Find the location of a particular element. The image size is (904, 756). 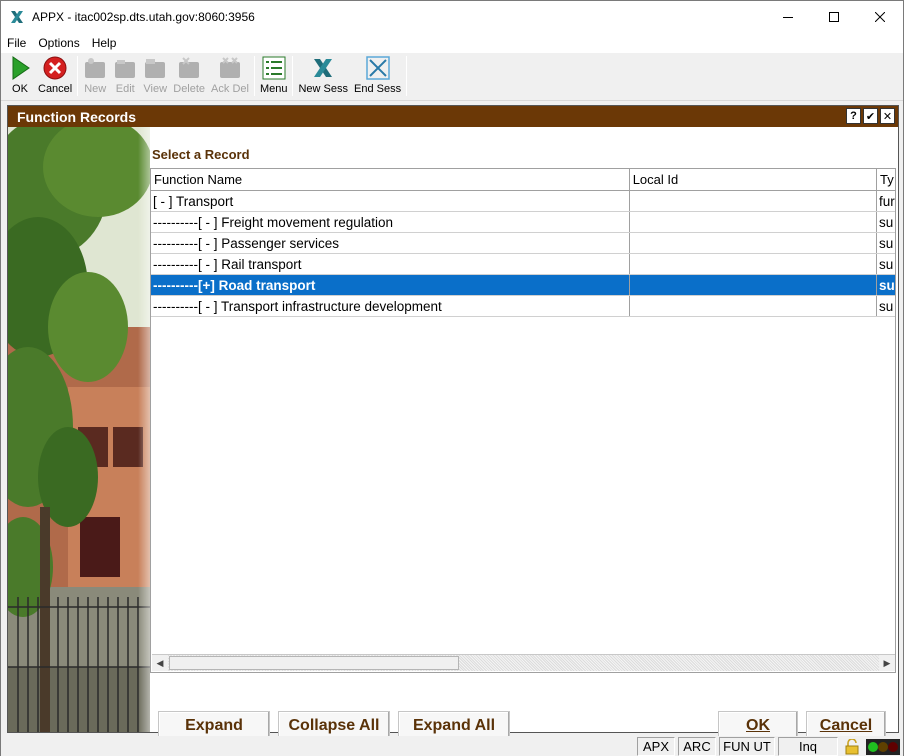

menu-list-icon is located at coordinates (274, 68).